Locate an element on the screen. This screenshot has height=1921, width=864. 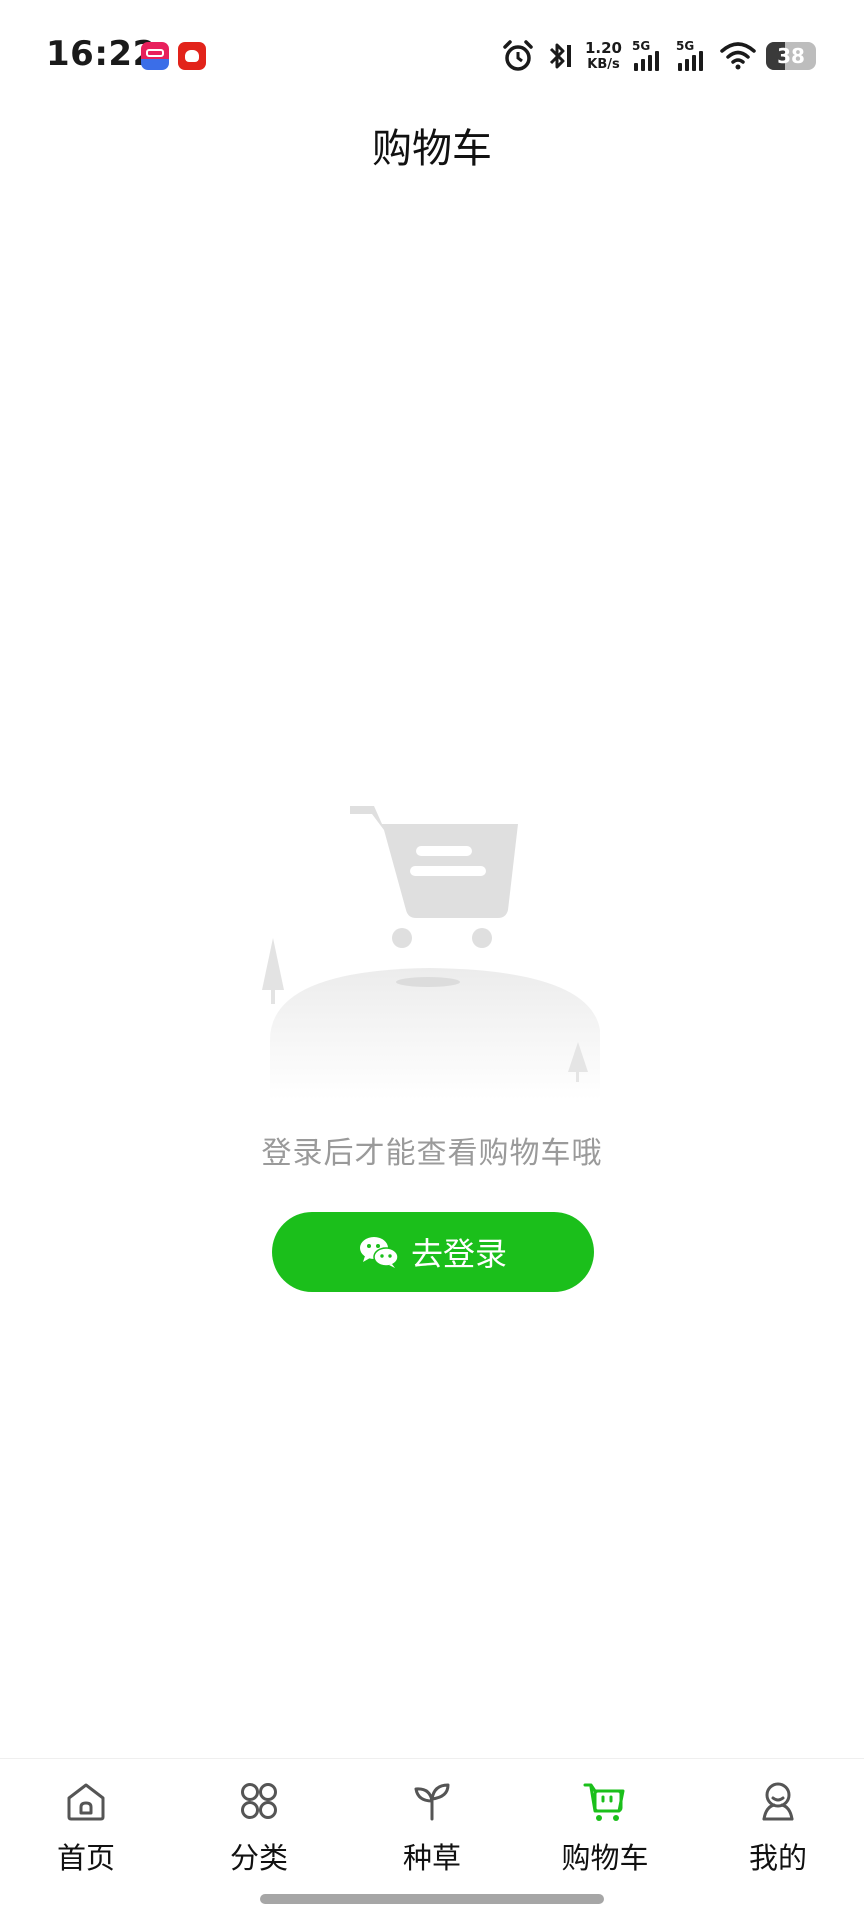
empty-cart-illustration is located at coordinates (431, 953).